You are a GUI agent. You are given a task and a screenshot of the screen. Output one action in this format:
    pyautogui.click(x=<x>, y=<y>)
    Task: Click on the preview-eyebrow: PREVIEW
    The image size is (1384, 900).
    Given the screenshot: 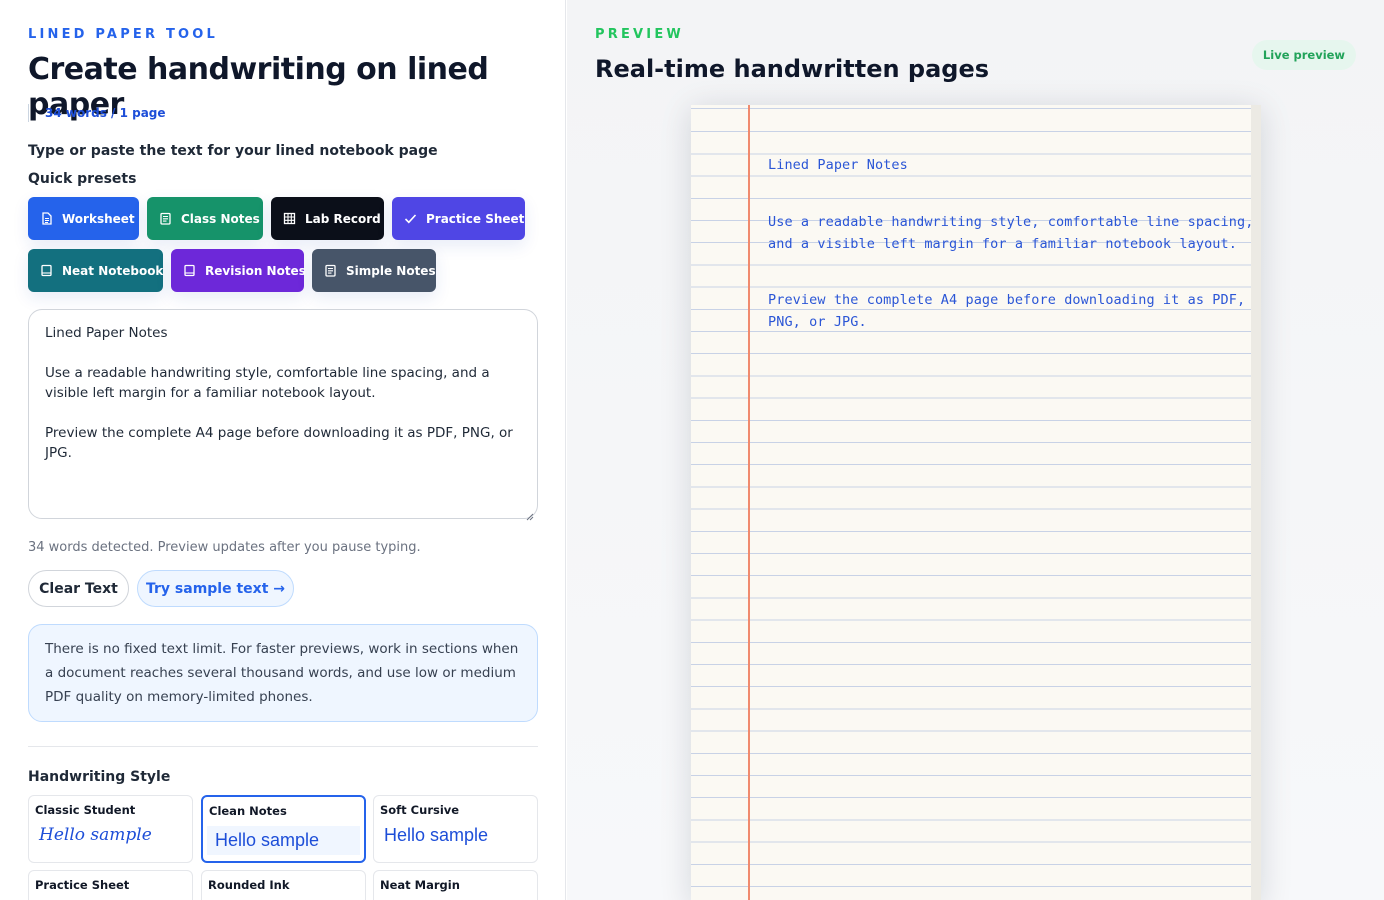 What is the action you would take?
    pyautogui.click(x=639, y=34)
    